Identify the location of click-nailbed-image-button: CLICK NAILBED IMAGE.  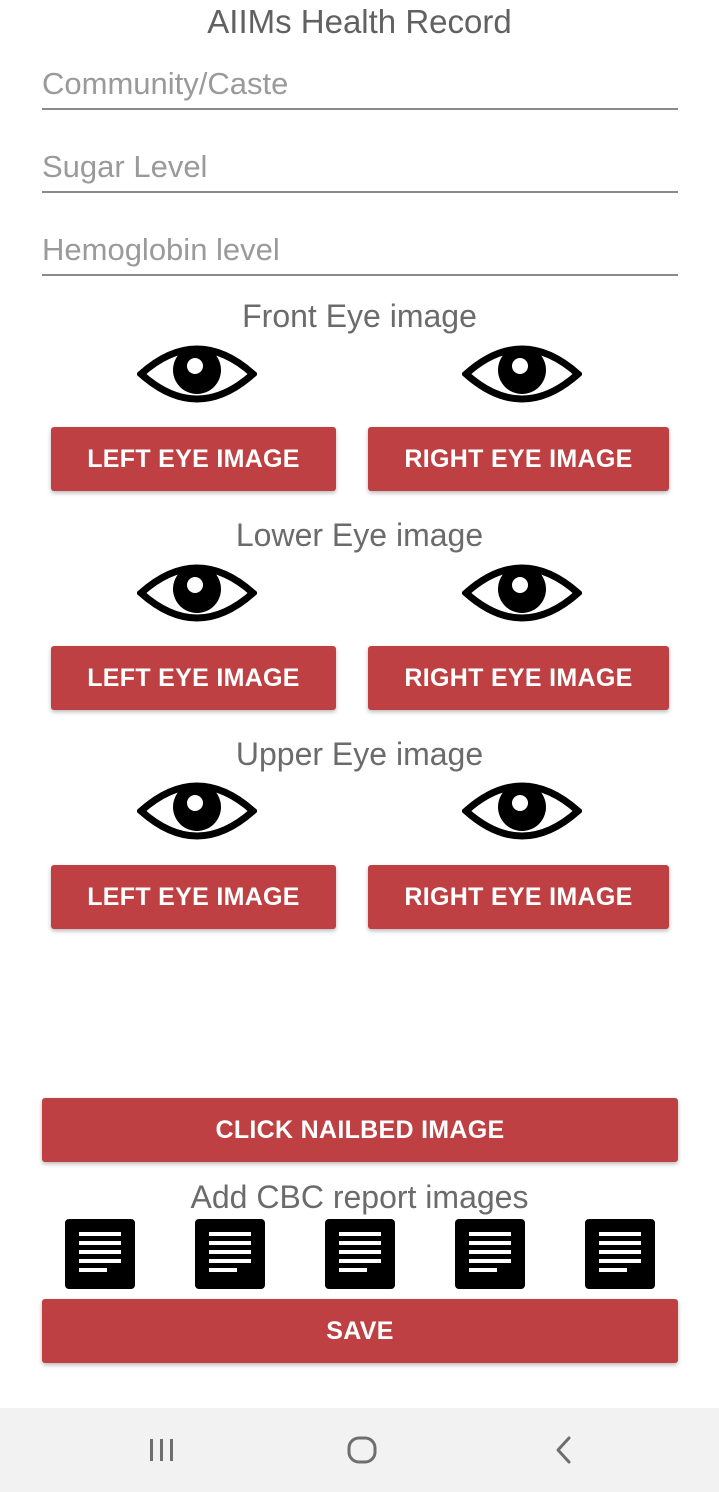
(360, 1130).